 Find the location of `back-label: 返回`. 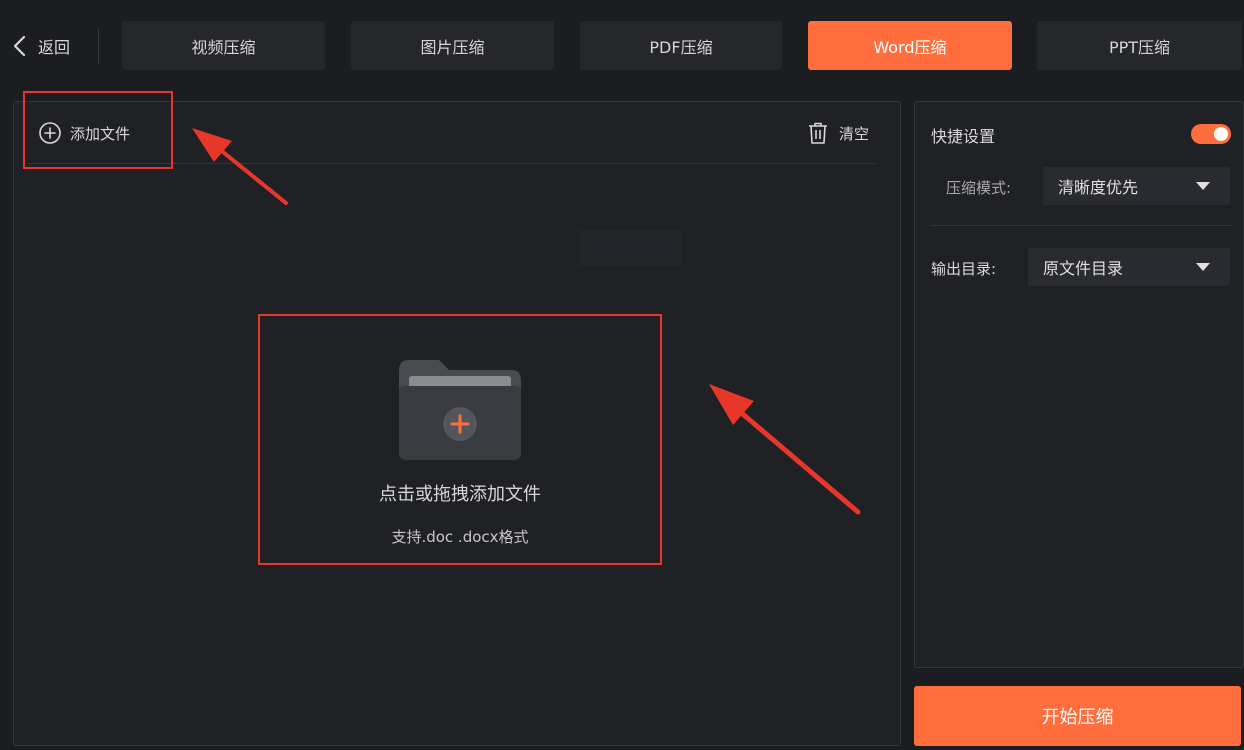

back-label: 返回 is located at coordinates (54, 47).